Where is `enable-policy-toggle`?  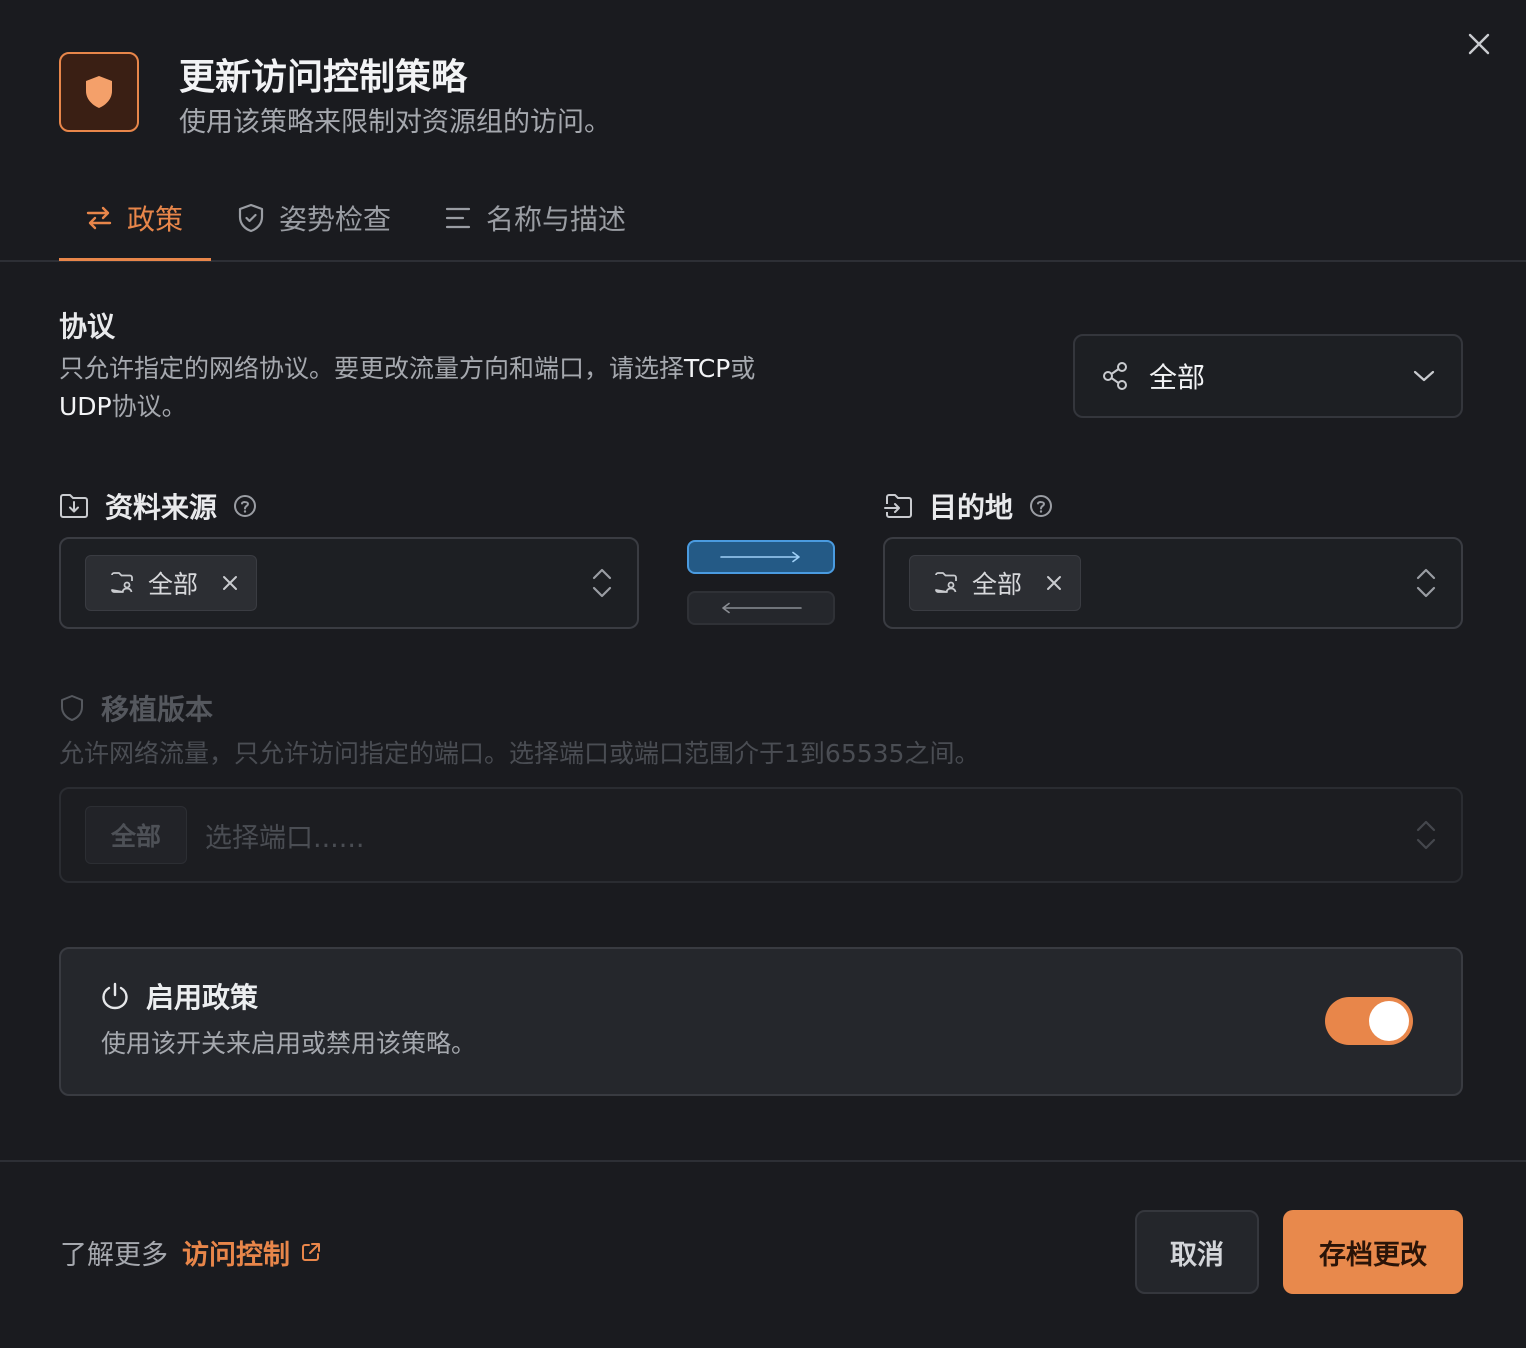
enable-policy-toggle is located at coordinates (1369, 1021).